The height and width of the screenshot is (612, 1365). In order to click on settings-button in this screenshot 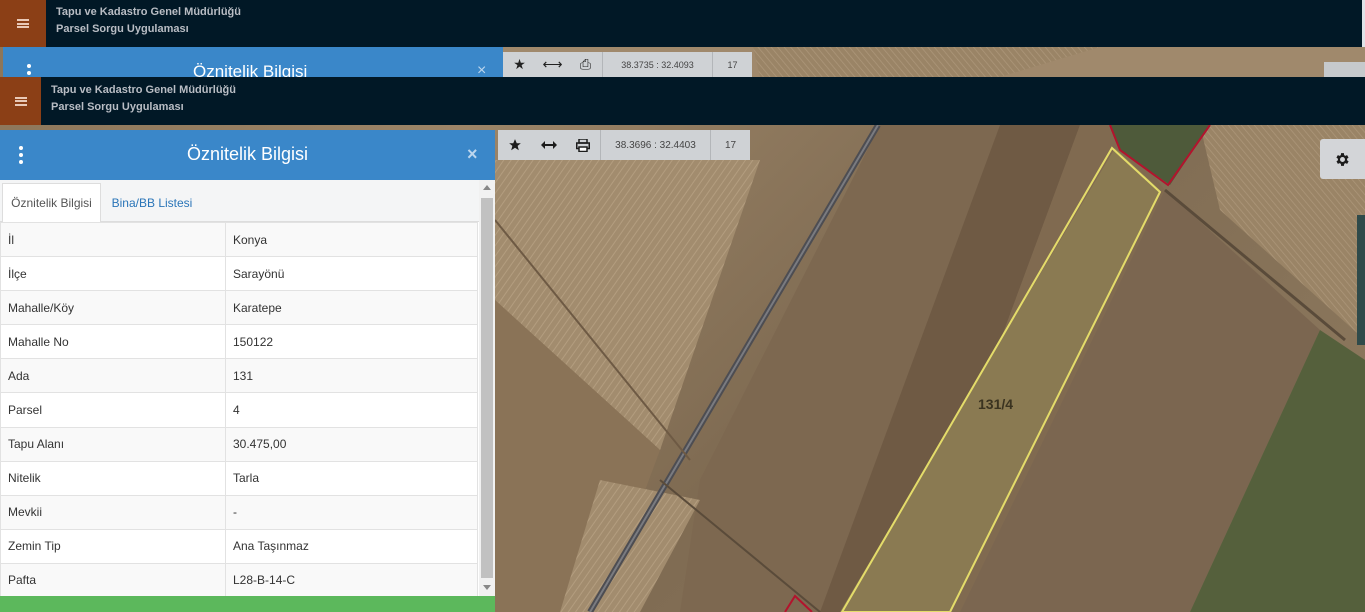, I will do `click(1342, 159)`.